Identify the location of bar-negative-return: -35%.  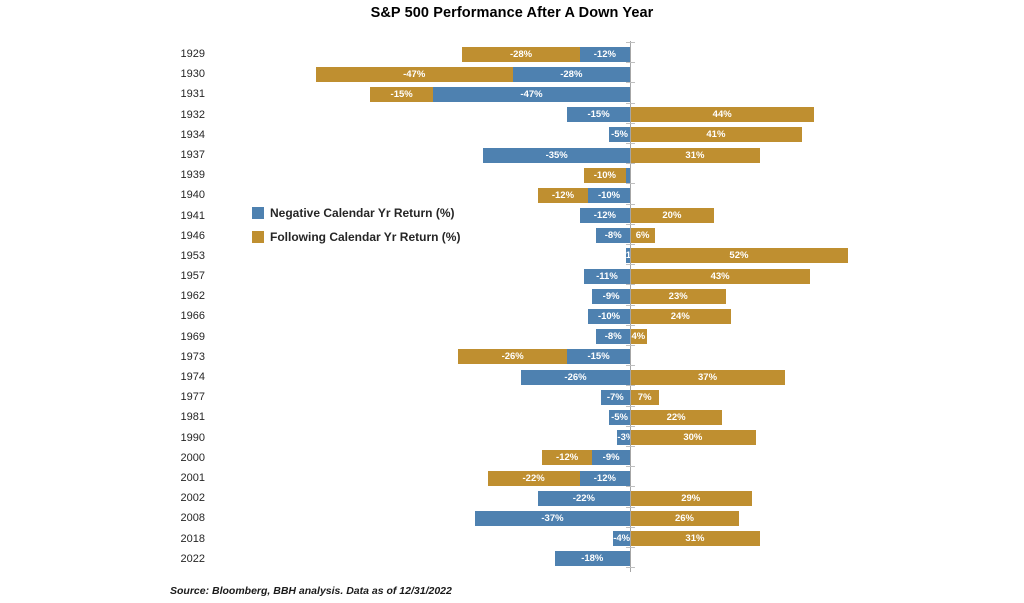
(556, 155).